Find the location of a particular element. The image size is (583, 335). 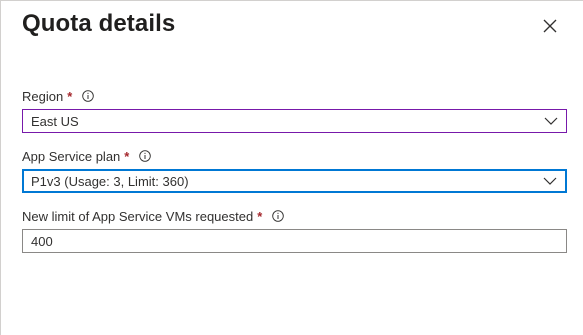

app-service-plan-select: P1v3 (Usage: 3, Limit: 360) is located at coordinates (294, 181).